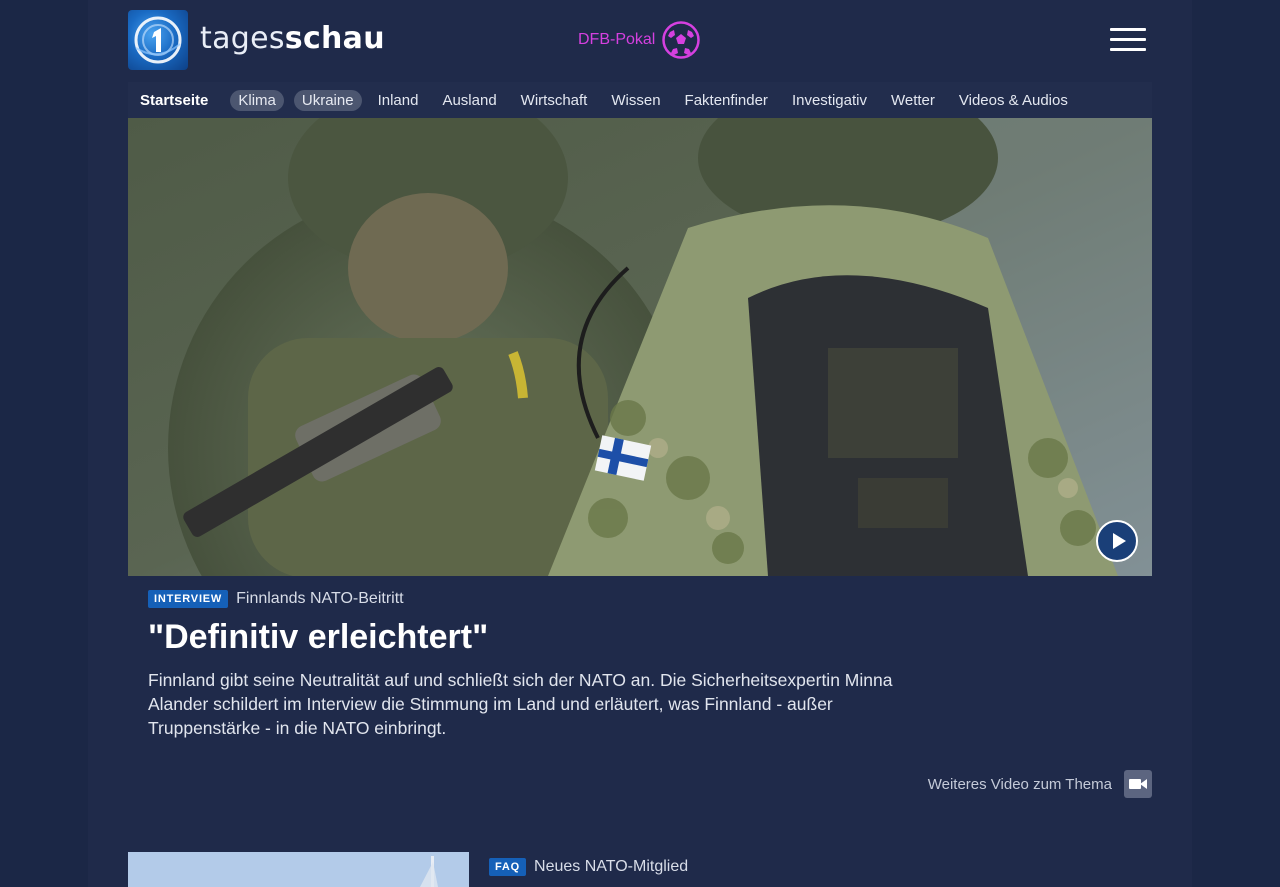 The height and width of the screenshot is (887, 1280). What do you see at coordinates (327, 100) in the screenshot?
I see `nav-item-ukraine: Ukraine` at bounding box center [327, 100].